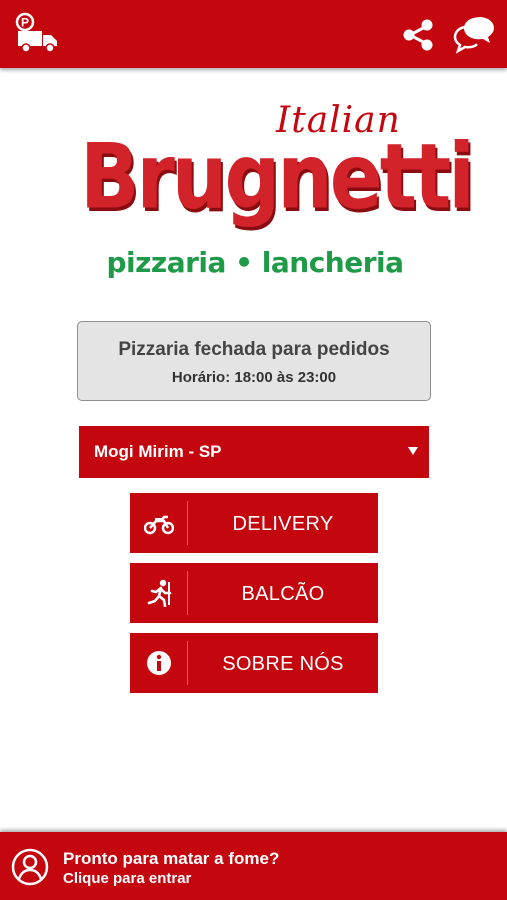 The image size is (507, 900). Describe the element at coordinates (159, 593) in the screenshot. I see `walking-person-icon` at that location.